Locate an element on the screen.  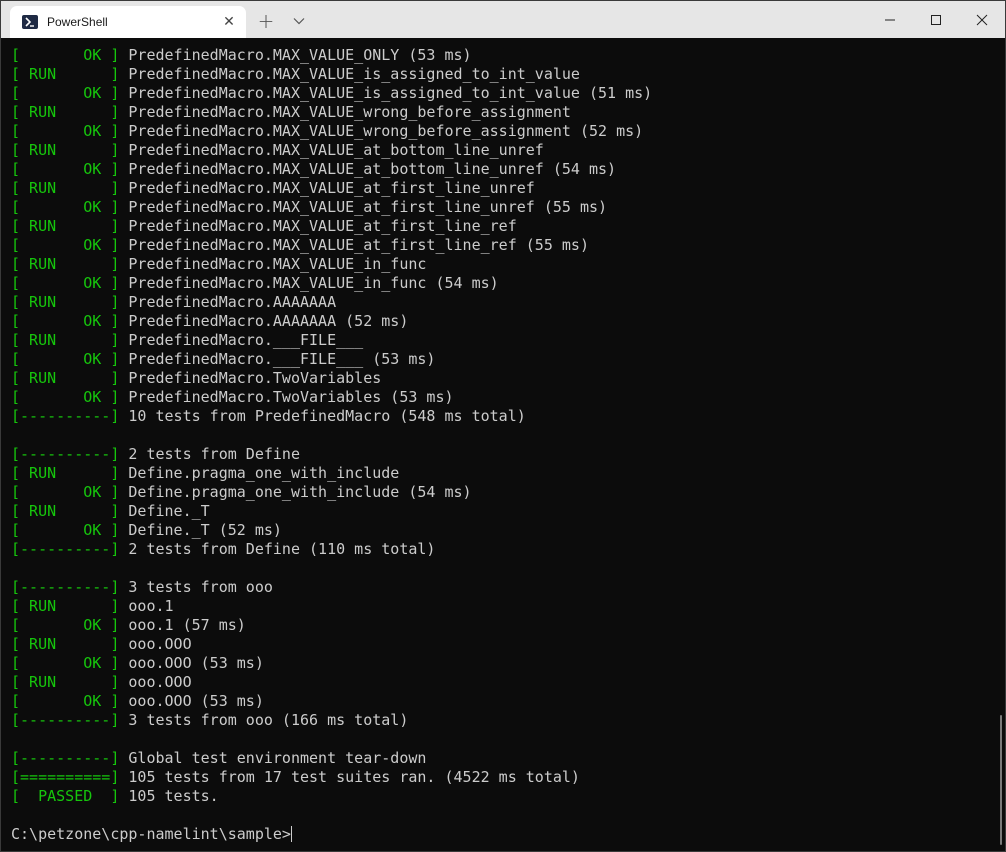
minimize-icon is located at coordinates (890, 19).